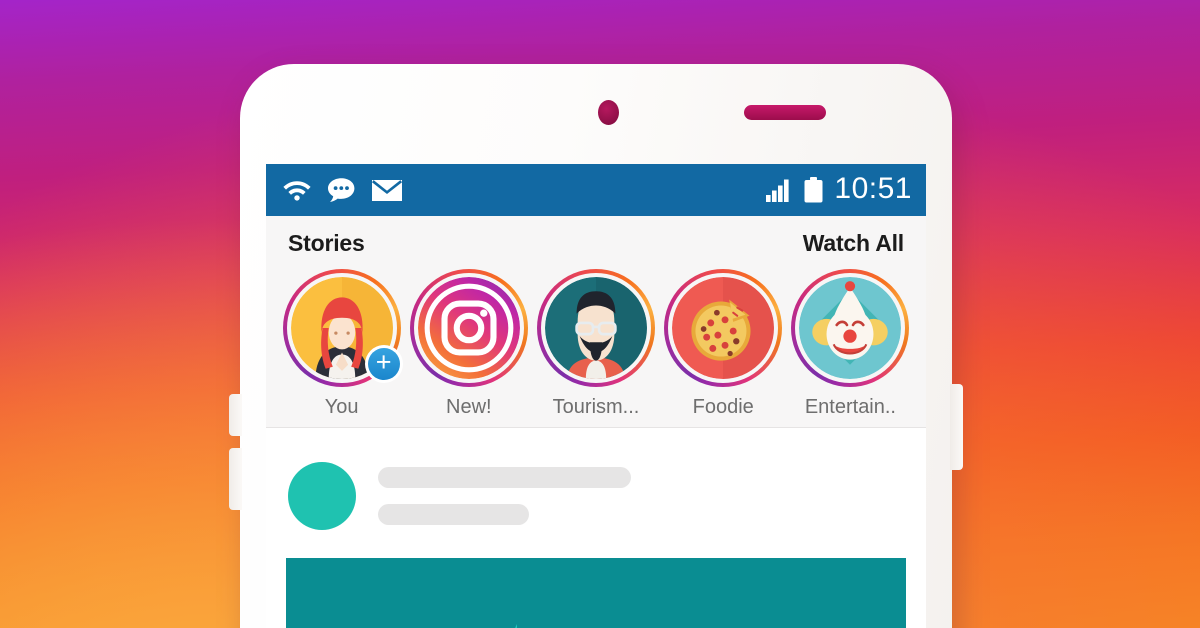 This screenshot has width=1200, height=628. Describe the element at coordinates (608, 112) in the screenshot. I see `front-camera-icon` at that location.